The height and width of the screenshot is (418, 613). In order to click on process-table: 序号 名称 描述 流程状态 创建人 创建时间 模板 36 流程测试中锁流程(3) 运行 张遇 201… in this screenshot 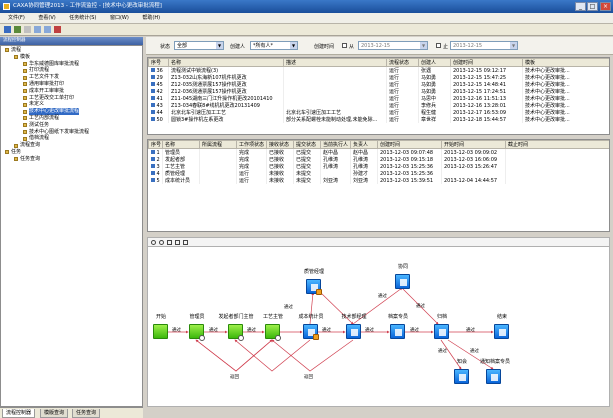, I will do `click(378, 96)`.